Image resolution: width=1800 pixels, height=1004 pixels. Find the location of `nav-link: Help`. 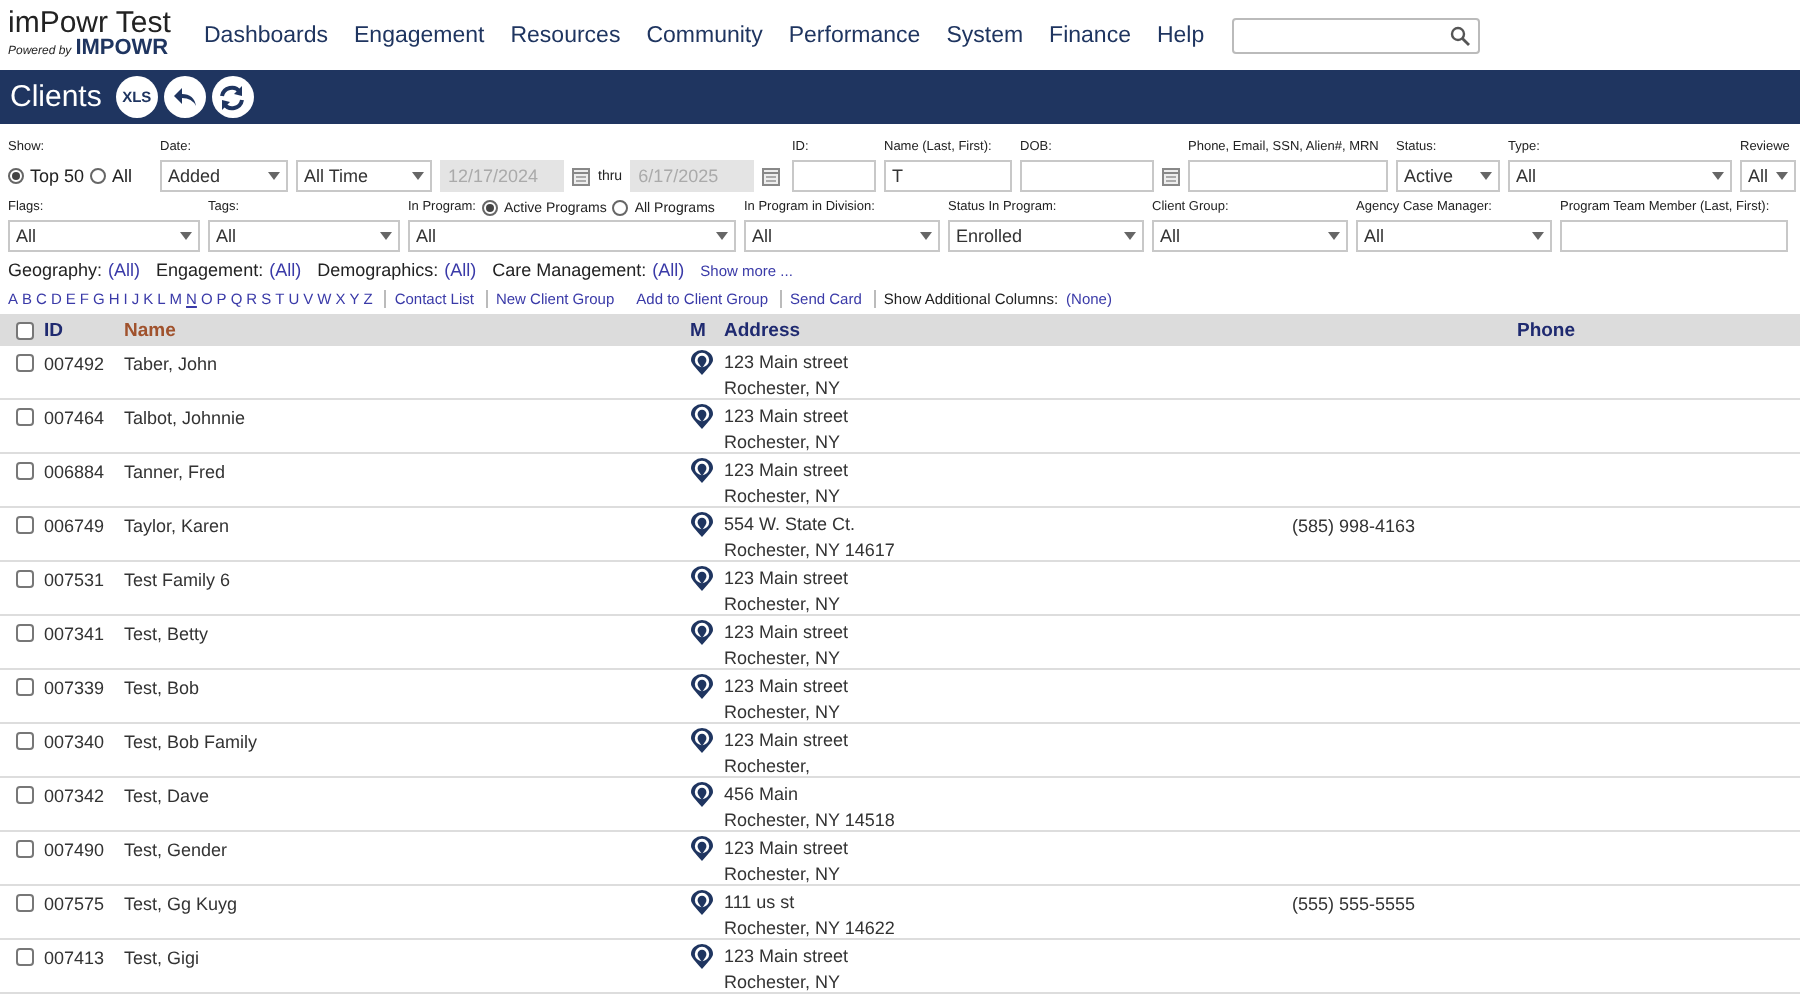

nav-link: Help is located at coordinates (1180, 35).